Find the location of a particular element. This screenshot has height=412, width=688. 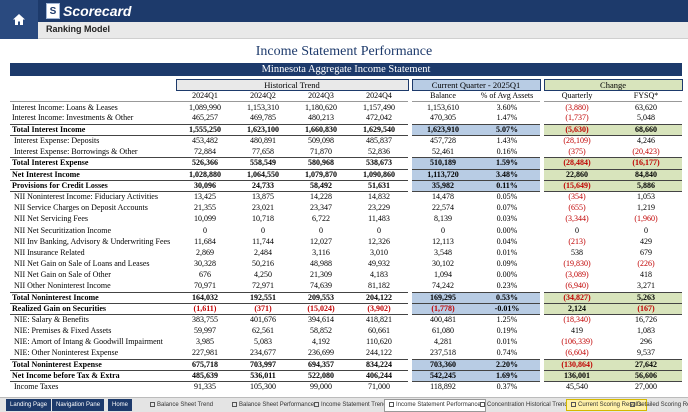

row-label: NIE: Other Noninterest Expense is located at coordinates (66, 353).